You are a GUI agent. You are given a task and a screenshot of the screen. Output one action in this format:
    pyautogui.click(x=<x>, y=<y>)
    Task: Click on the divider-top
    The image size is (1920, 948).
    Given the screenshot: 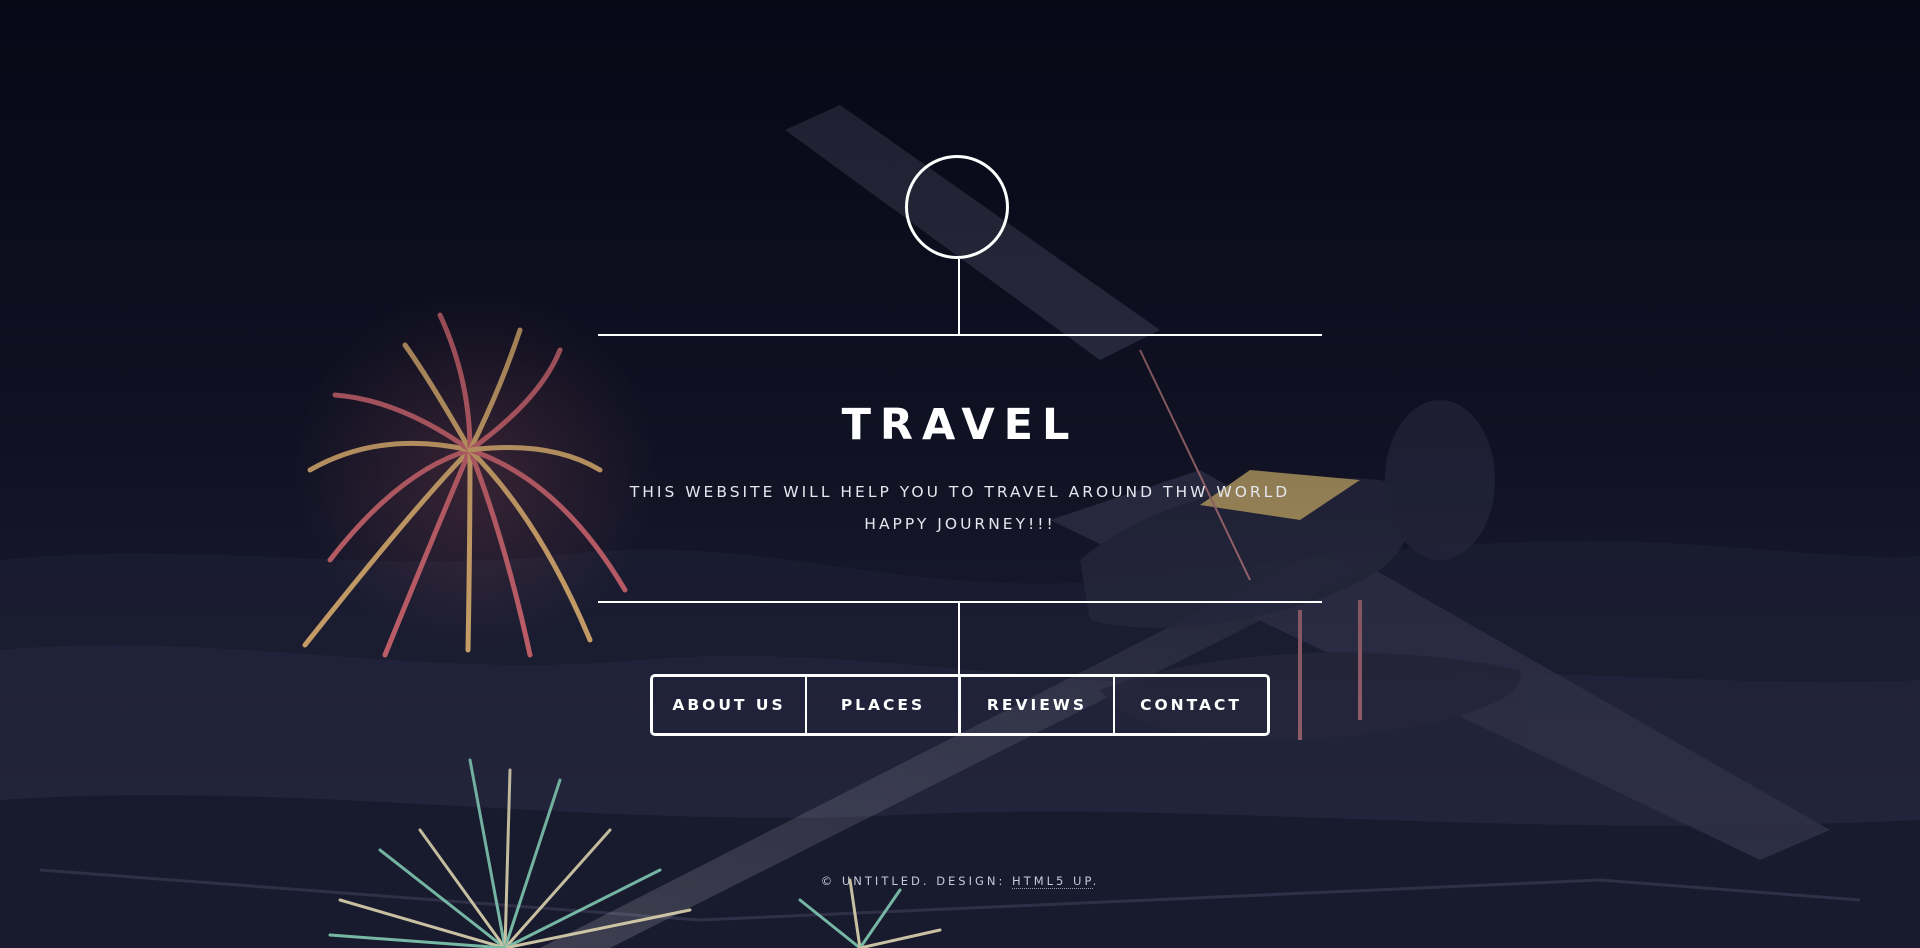 What is the action you would take?
    pyautogui.click(x=960, y=335)
    